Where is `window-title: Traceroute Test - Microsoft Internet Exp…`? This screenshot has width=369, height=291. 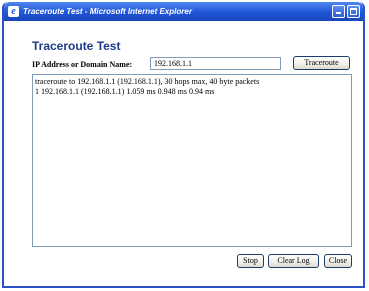 window-title: Traceroute Test - Microsoft Internet Exp… is located at coordinates (107, 11).